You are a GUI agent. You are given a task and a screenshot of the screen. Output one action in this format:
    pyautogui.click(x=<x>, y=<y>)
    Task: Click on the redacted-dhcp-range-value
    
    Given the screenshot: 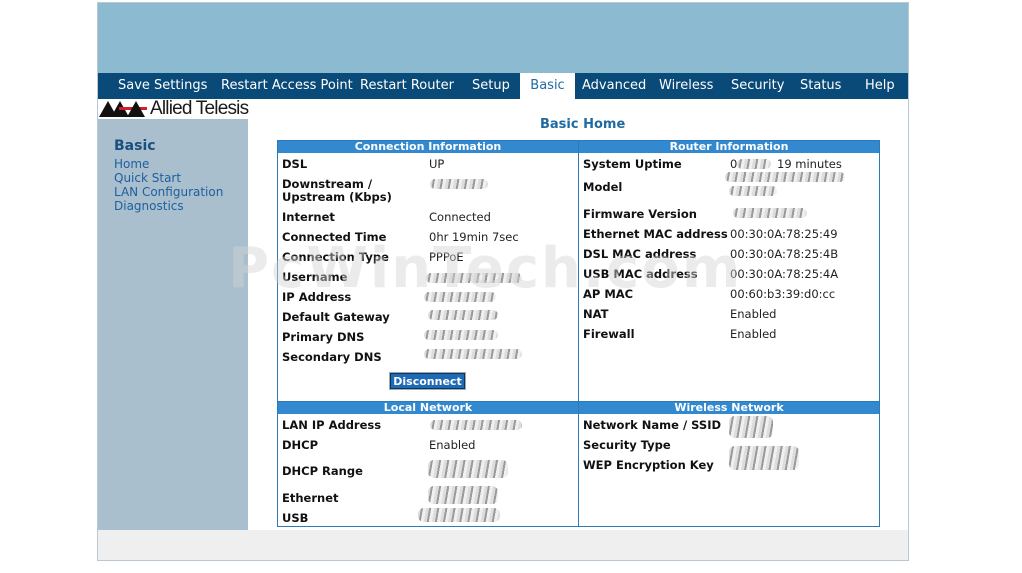 What is the action you would take?
    pyautogui.click(x=468, y=469)
    